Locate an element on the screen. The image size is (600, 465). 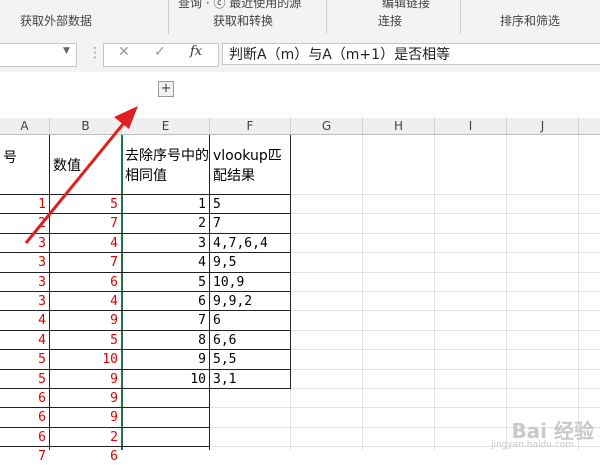
red-arrow-annotation is located at coordinates (81, 175).